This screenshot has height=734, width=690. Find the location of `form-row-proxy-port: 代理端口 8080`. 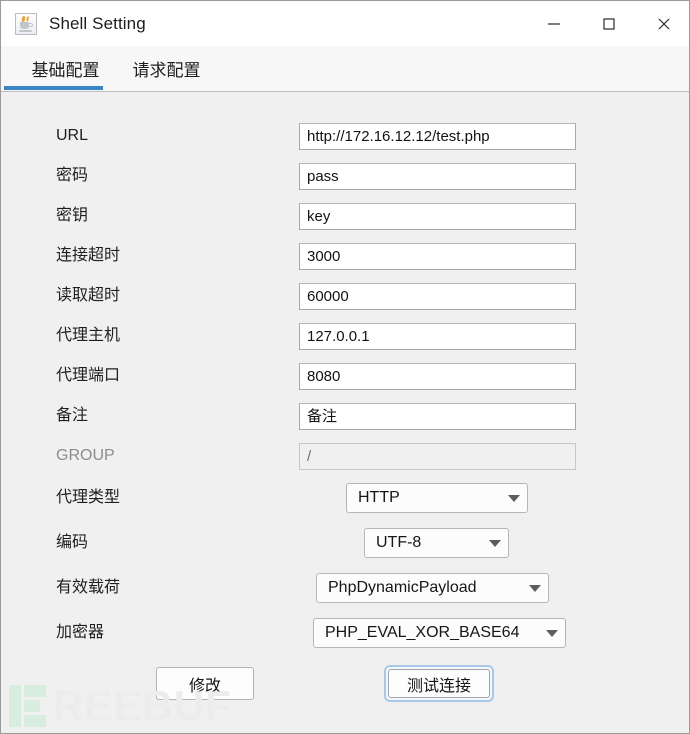

form-row-proxy-port: 代理端口 8080 is located at coordinates (345, 376).